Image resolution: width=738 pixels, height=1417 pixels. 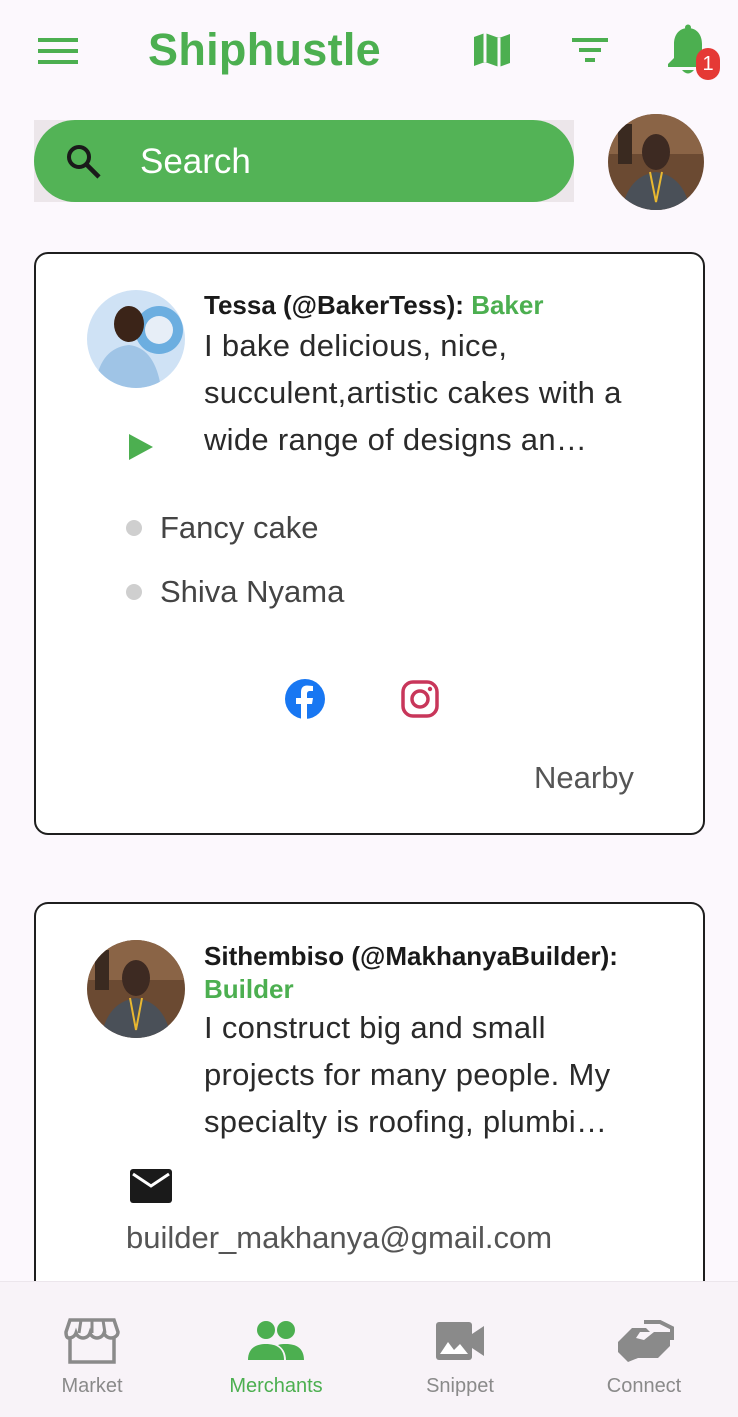 What do you see at coordinates (195, 161) in the screenshot?
I see `search-placeholder: Search` at bounding box center [195, 161].